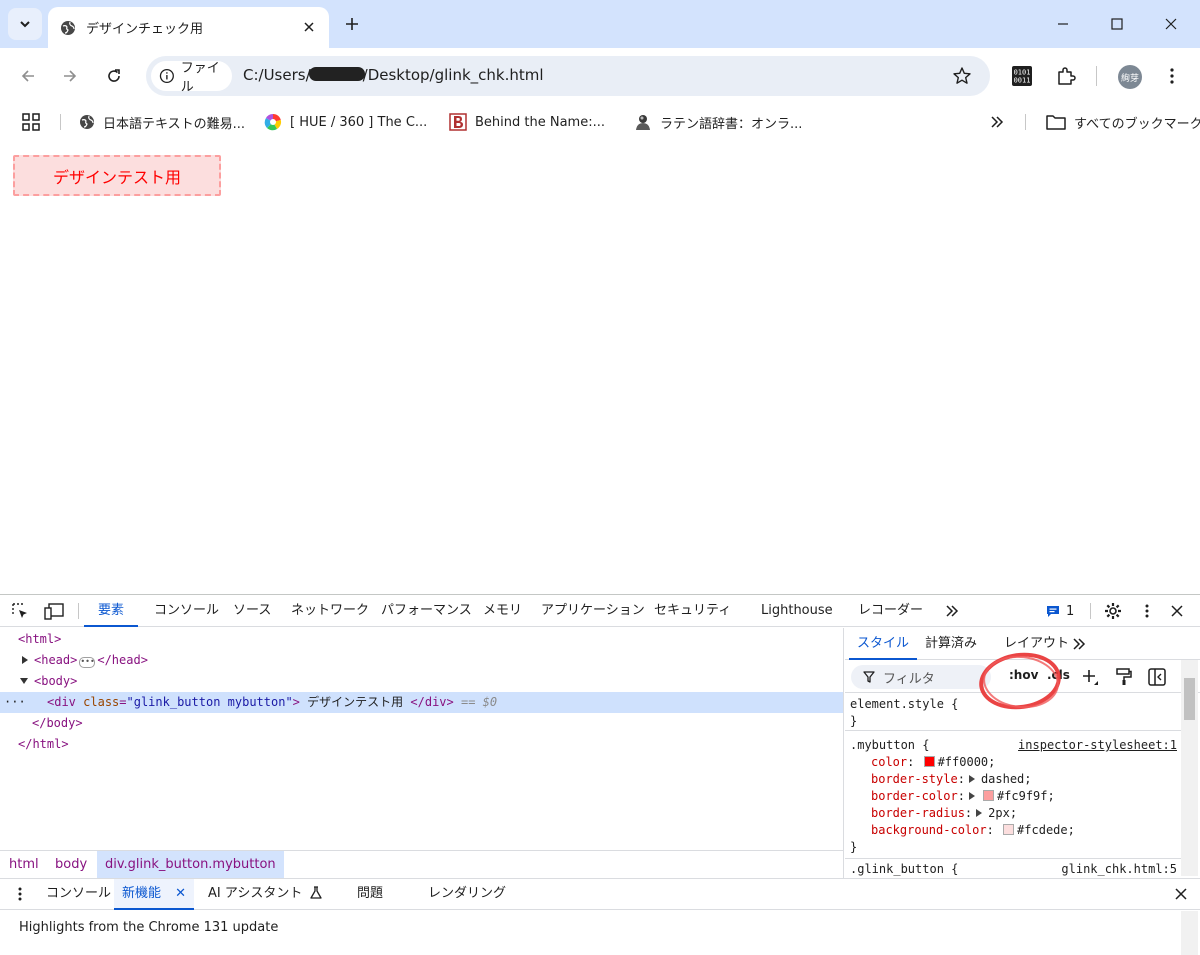 This screenshot has width=1200, height=955. What do you see at coordinates (890, 611) in the screenshot?
I see `tab-recorder: レコーダー` at bounding box center [890, 611].